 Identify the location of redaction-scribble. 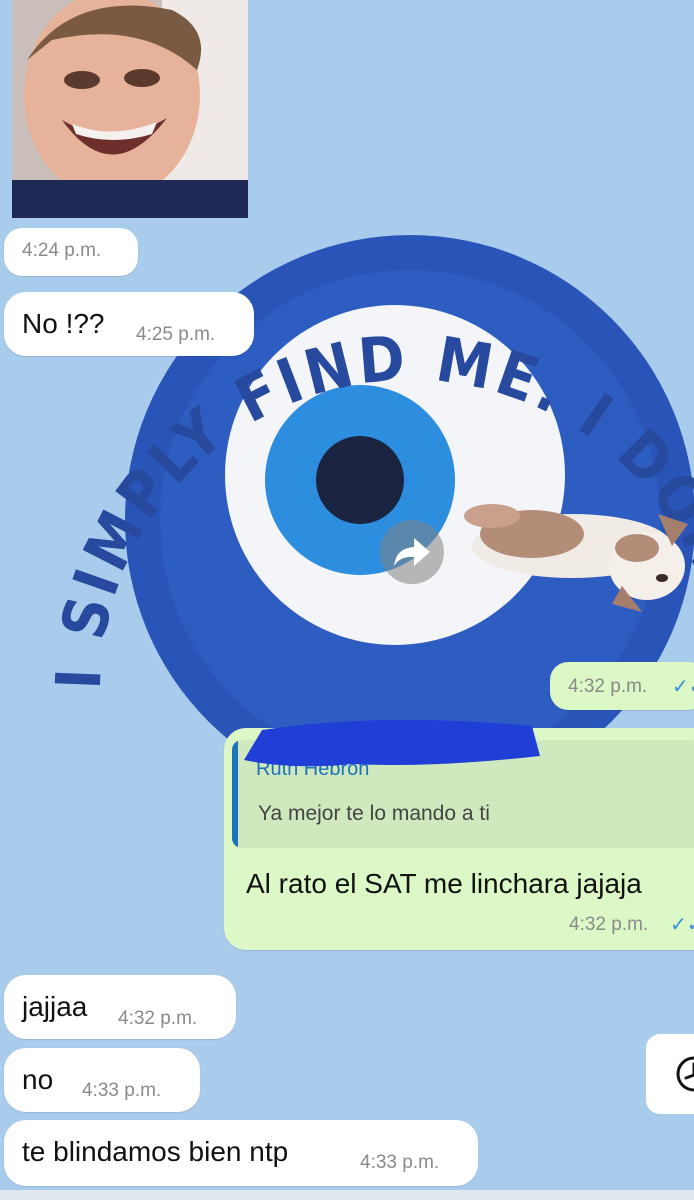
(392, 743).